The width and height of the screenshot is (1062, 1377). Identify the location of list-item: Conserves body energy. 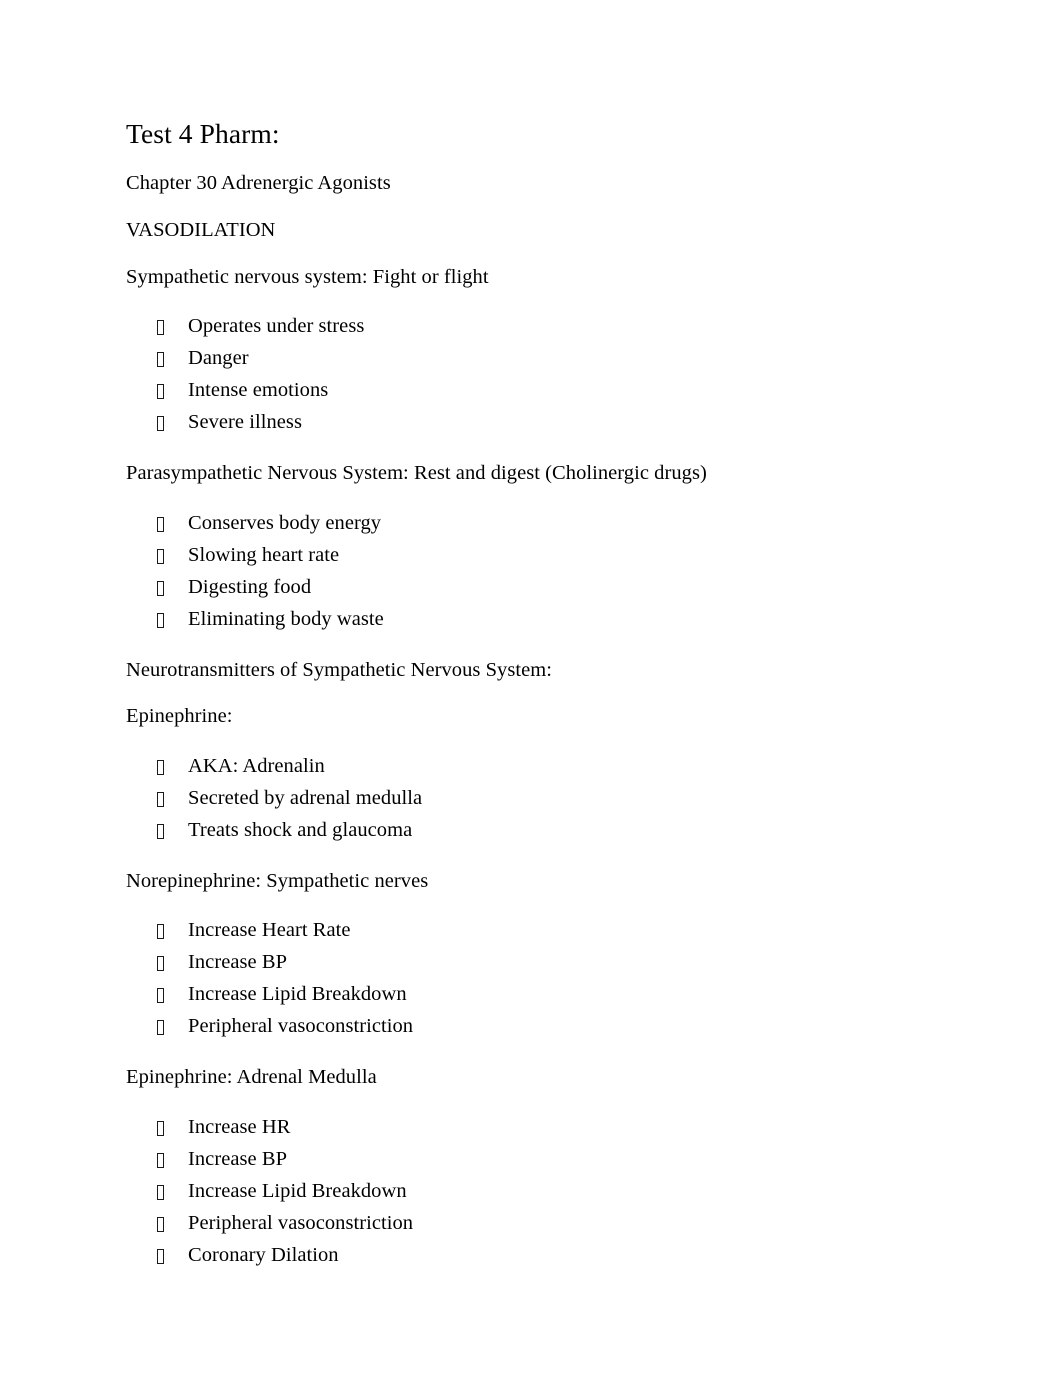
(531, 524).